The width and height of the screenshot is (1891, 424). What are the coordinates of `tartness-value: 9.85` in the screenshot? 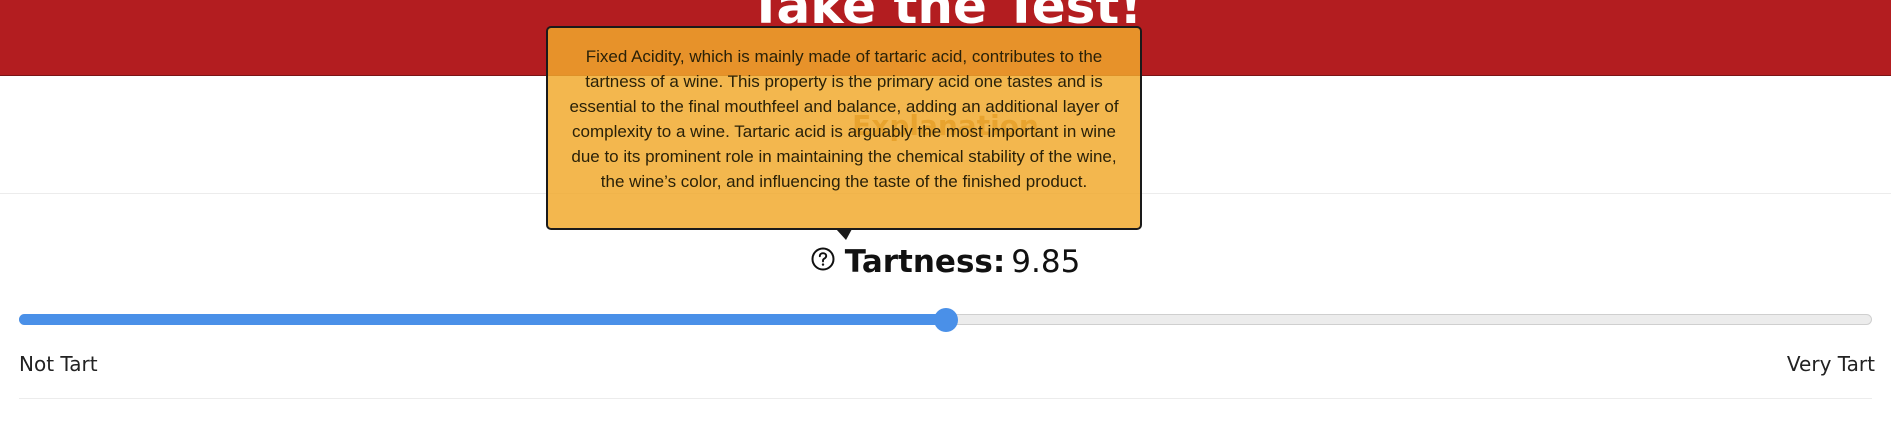 It's located at (1046, 262).